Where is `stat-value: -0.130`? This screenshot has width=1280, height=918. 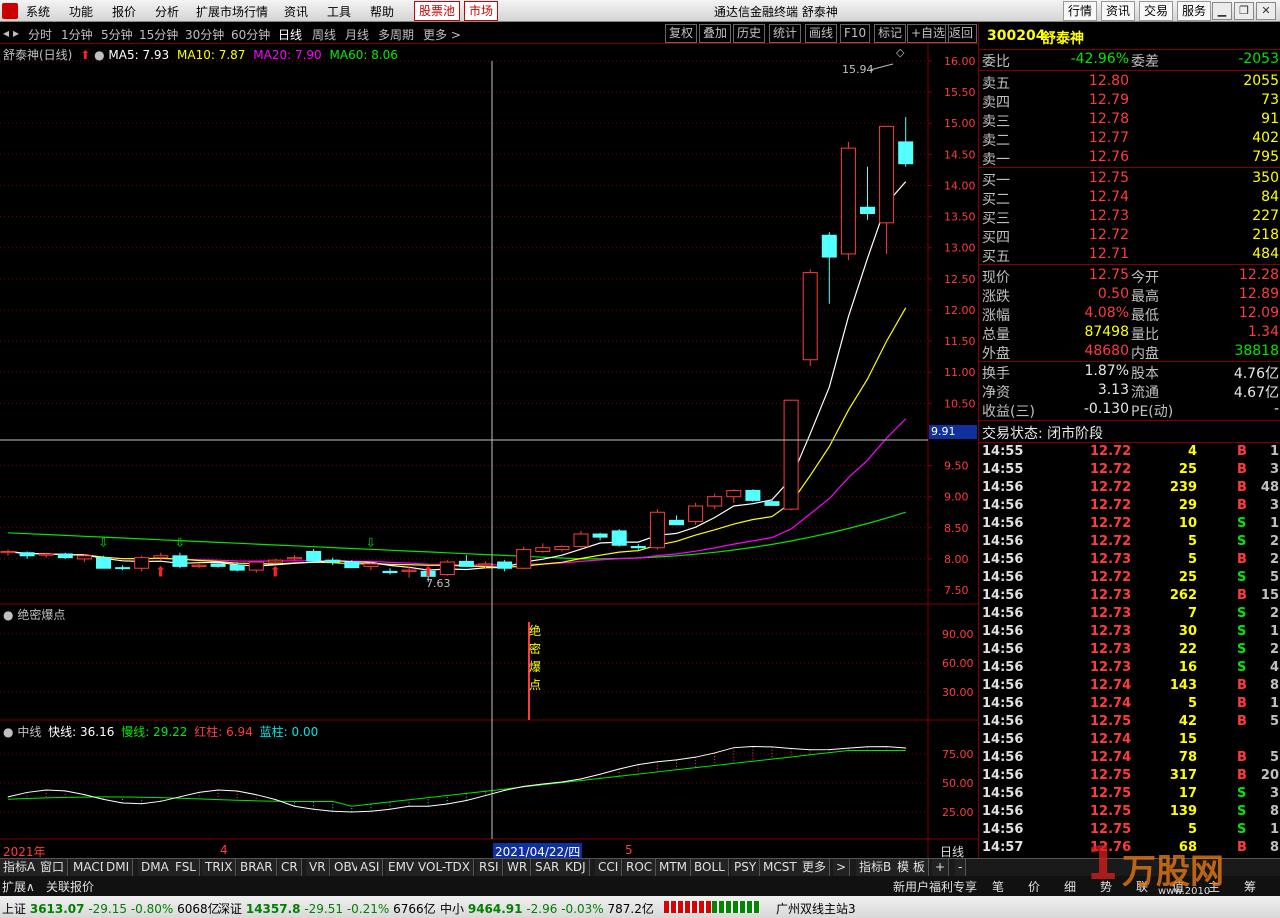
stat-value: -0.130 is located at coordinates (1106, 409).